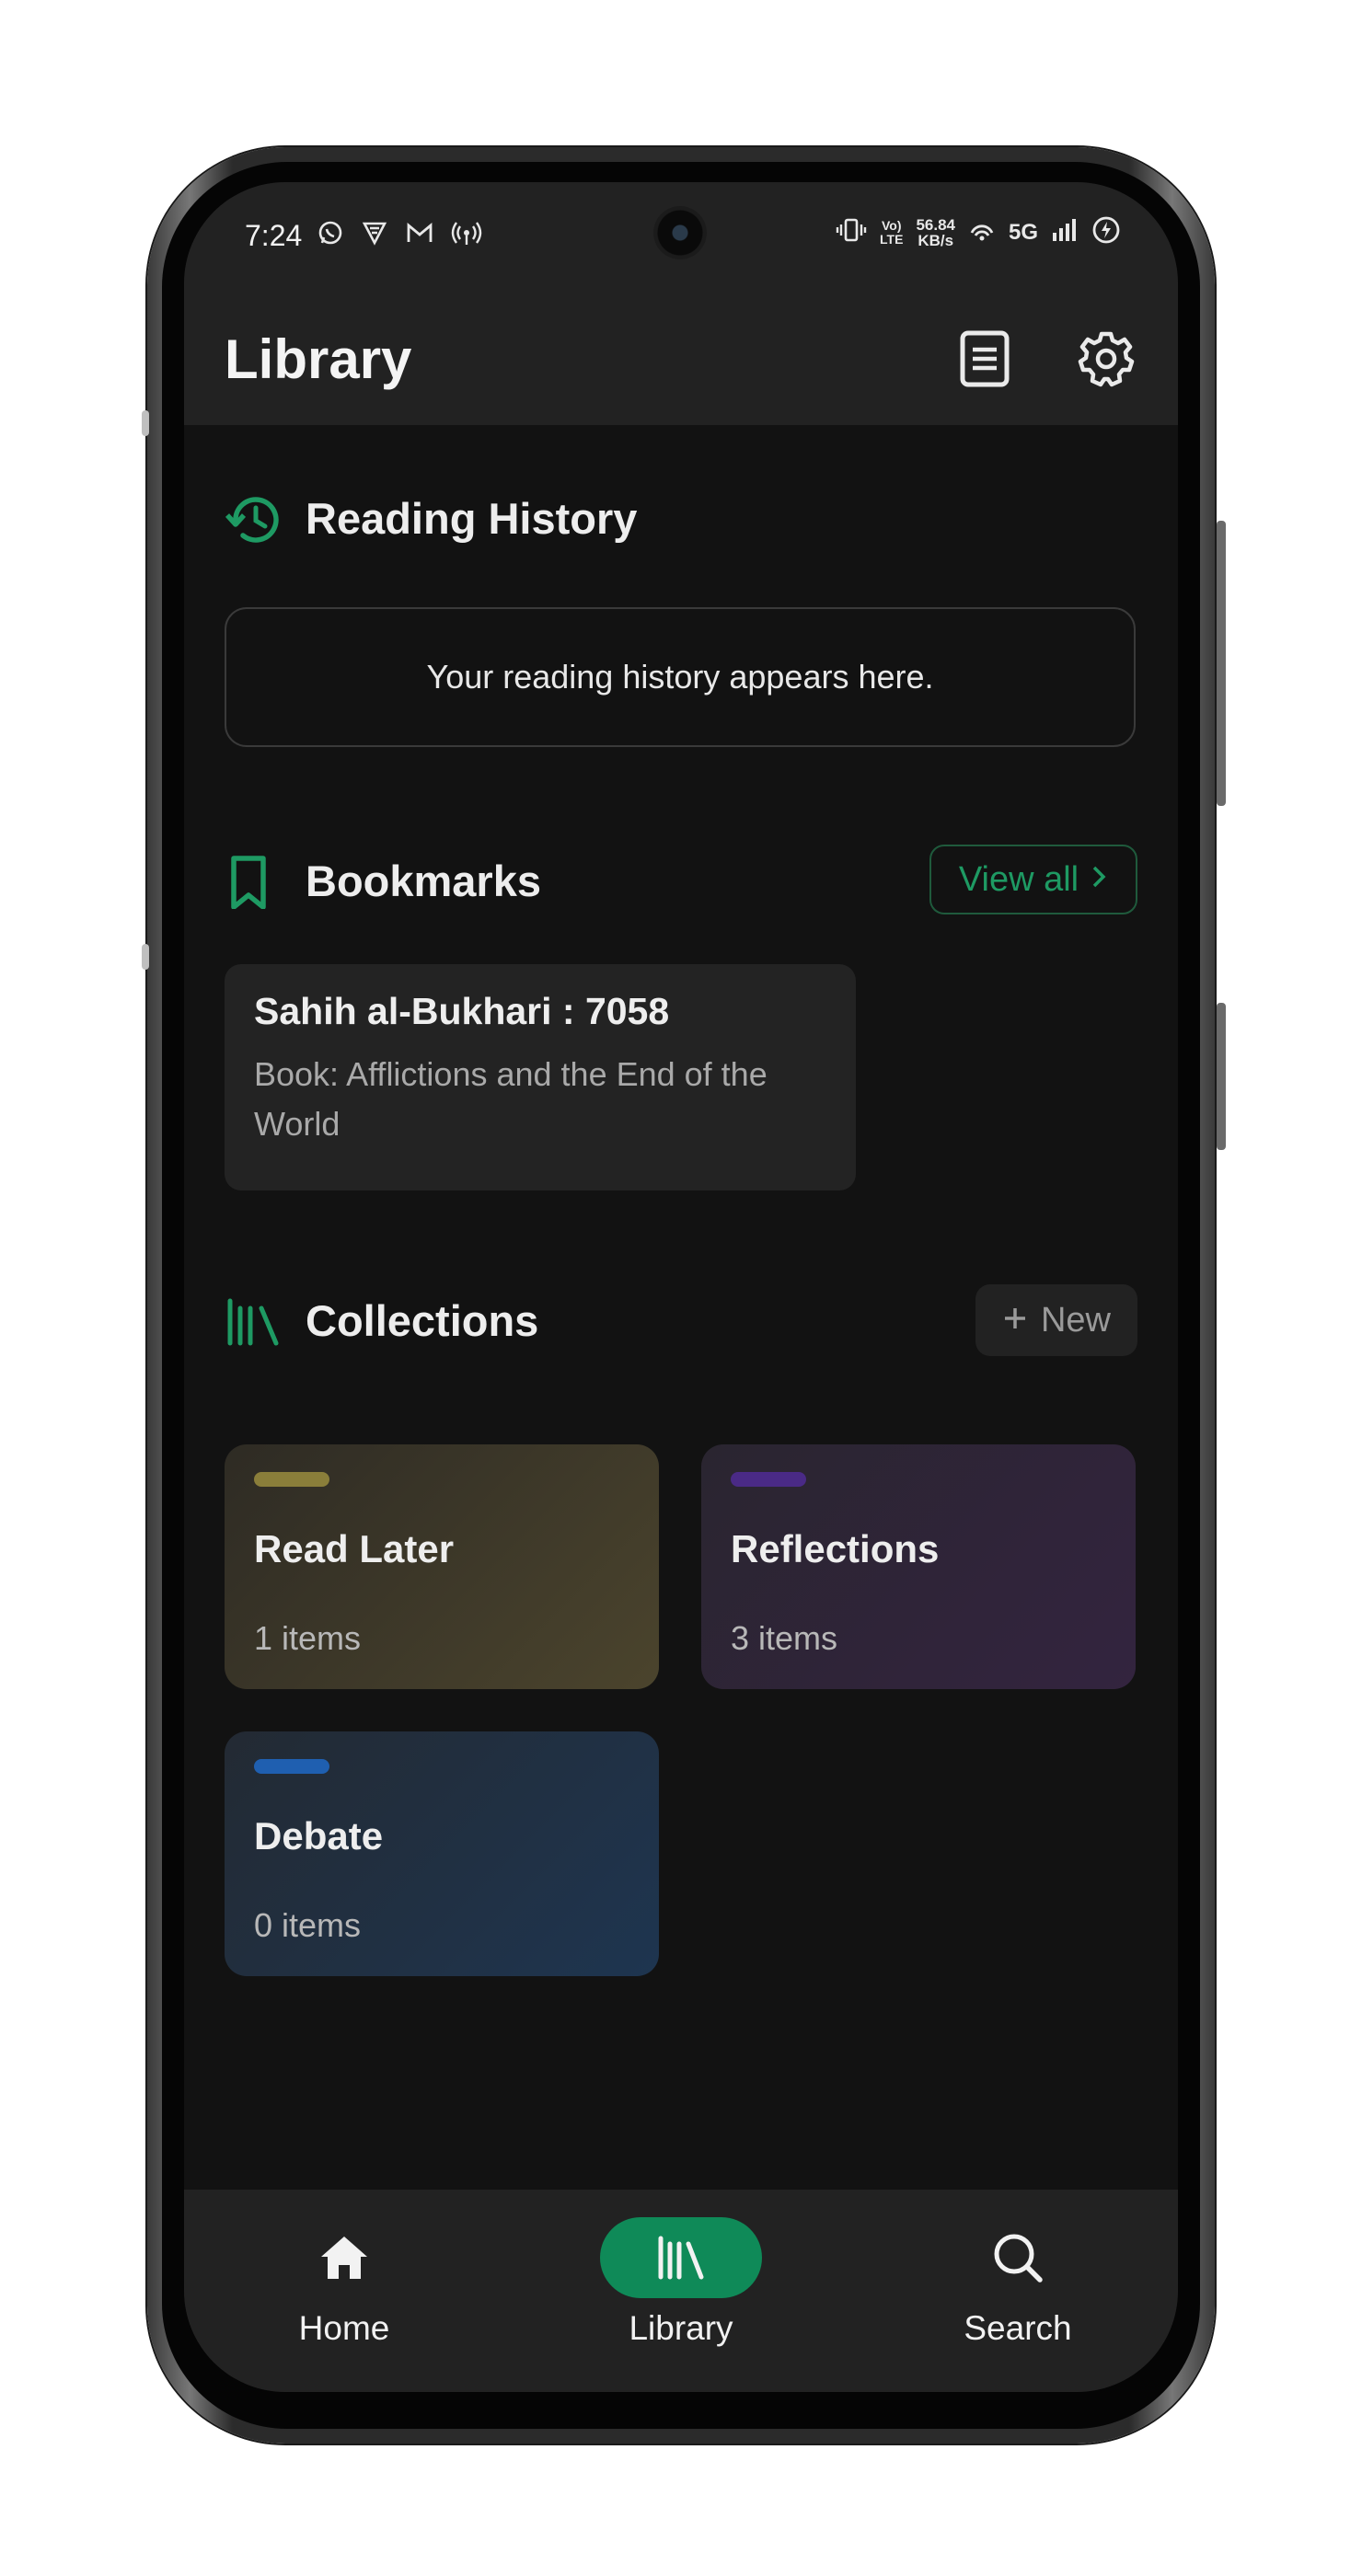 This screenshot has height=2576, width=1362. What do you see at coordinates (891, 225) in the screenshot?
I see `volte-line1: Vo)` at bounding box center [891, 225].